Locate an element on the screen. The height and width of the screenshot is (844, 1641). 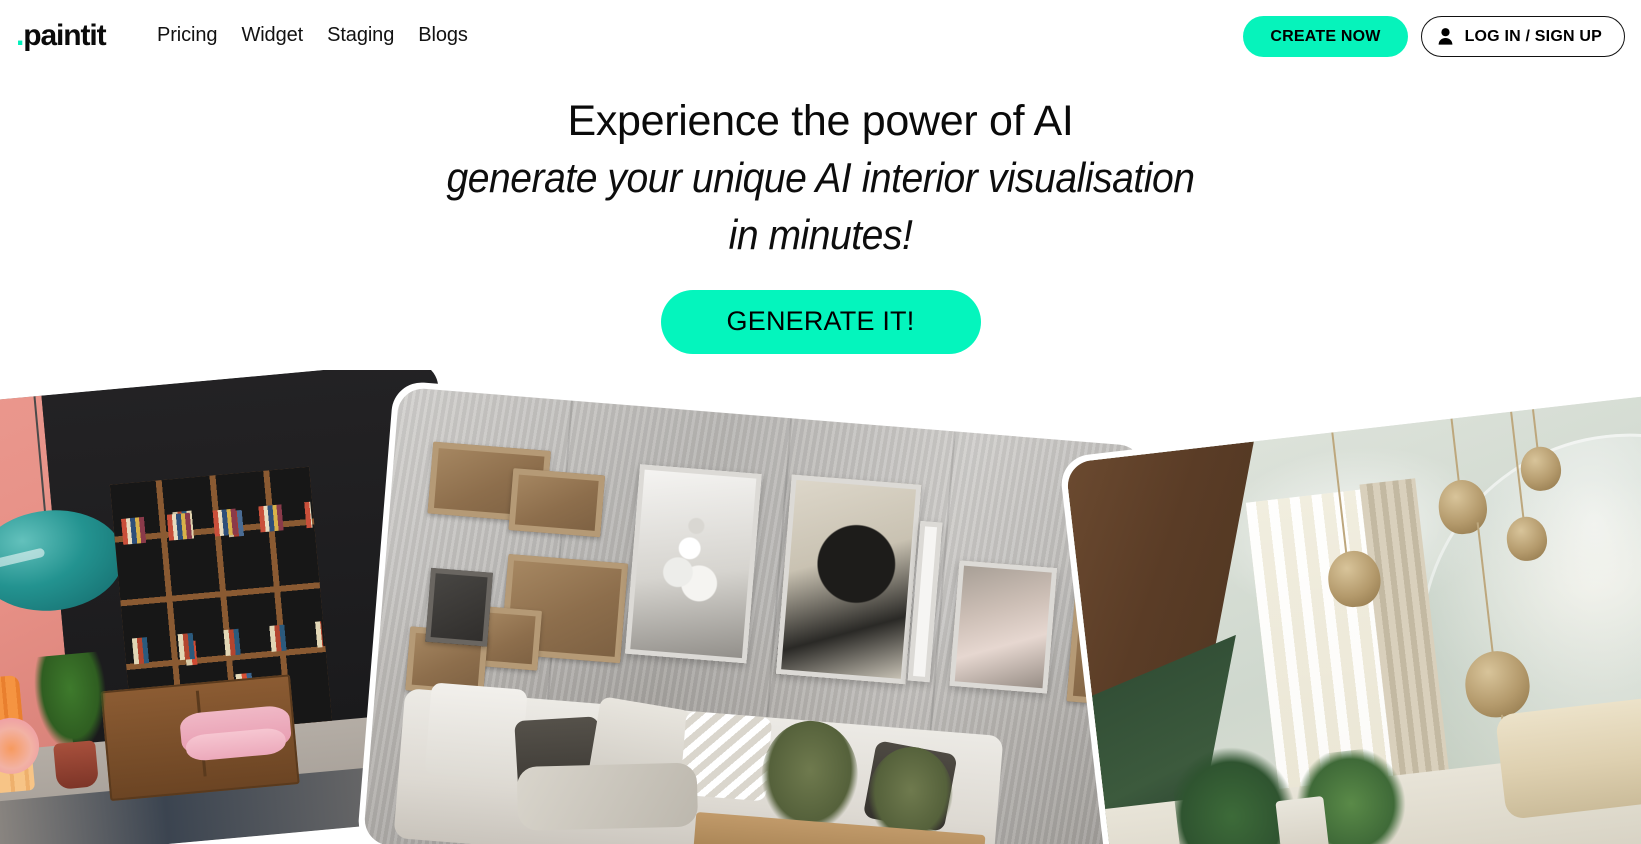
nav-item-widget: Widget is located at coordinates (272, 35).